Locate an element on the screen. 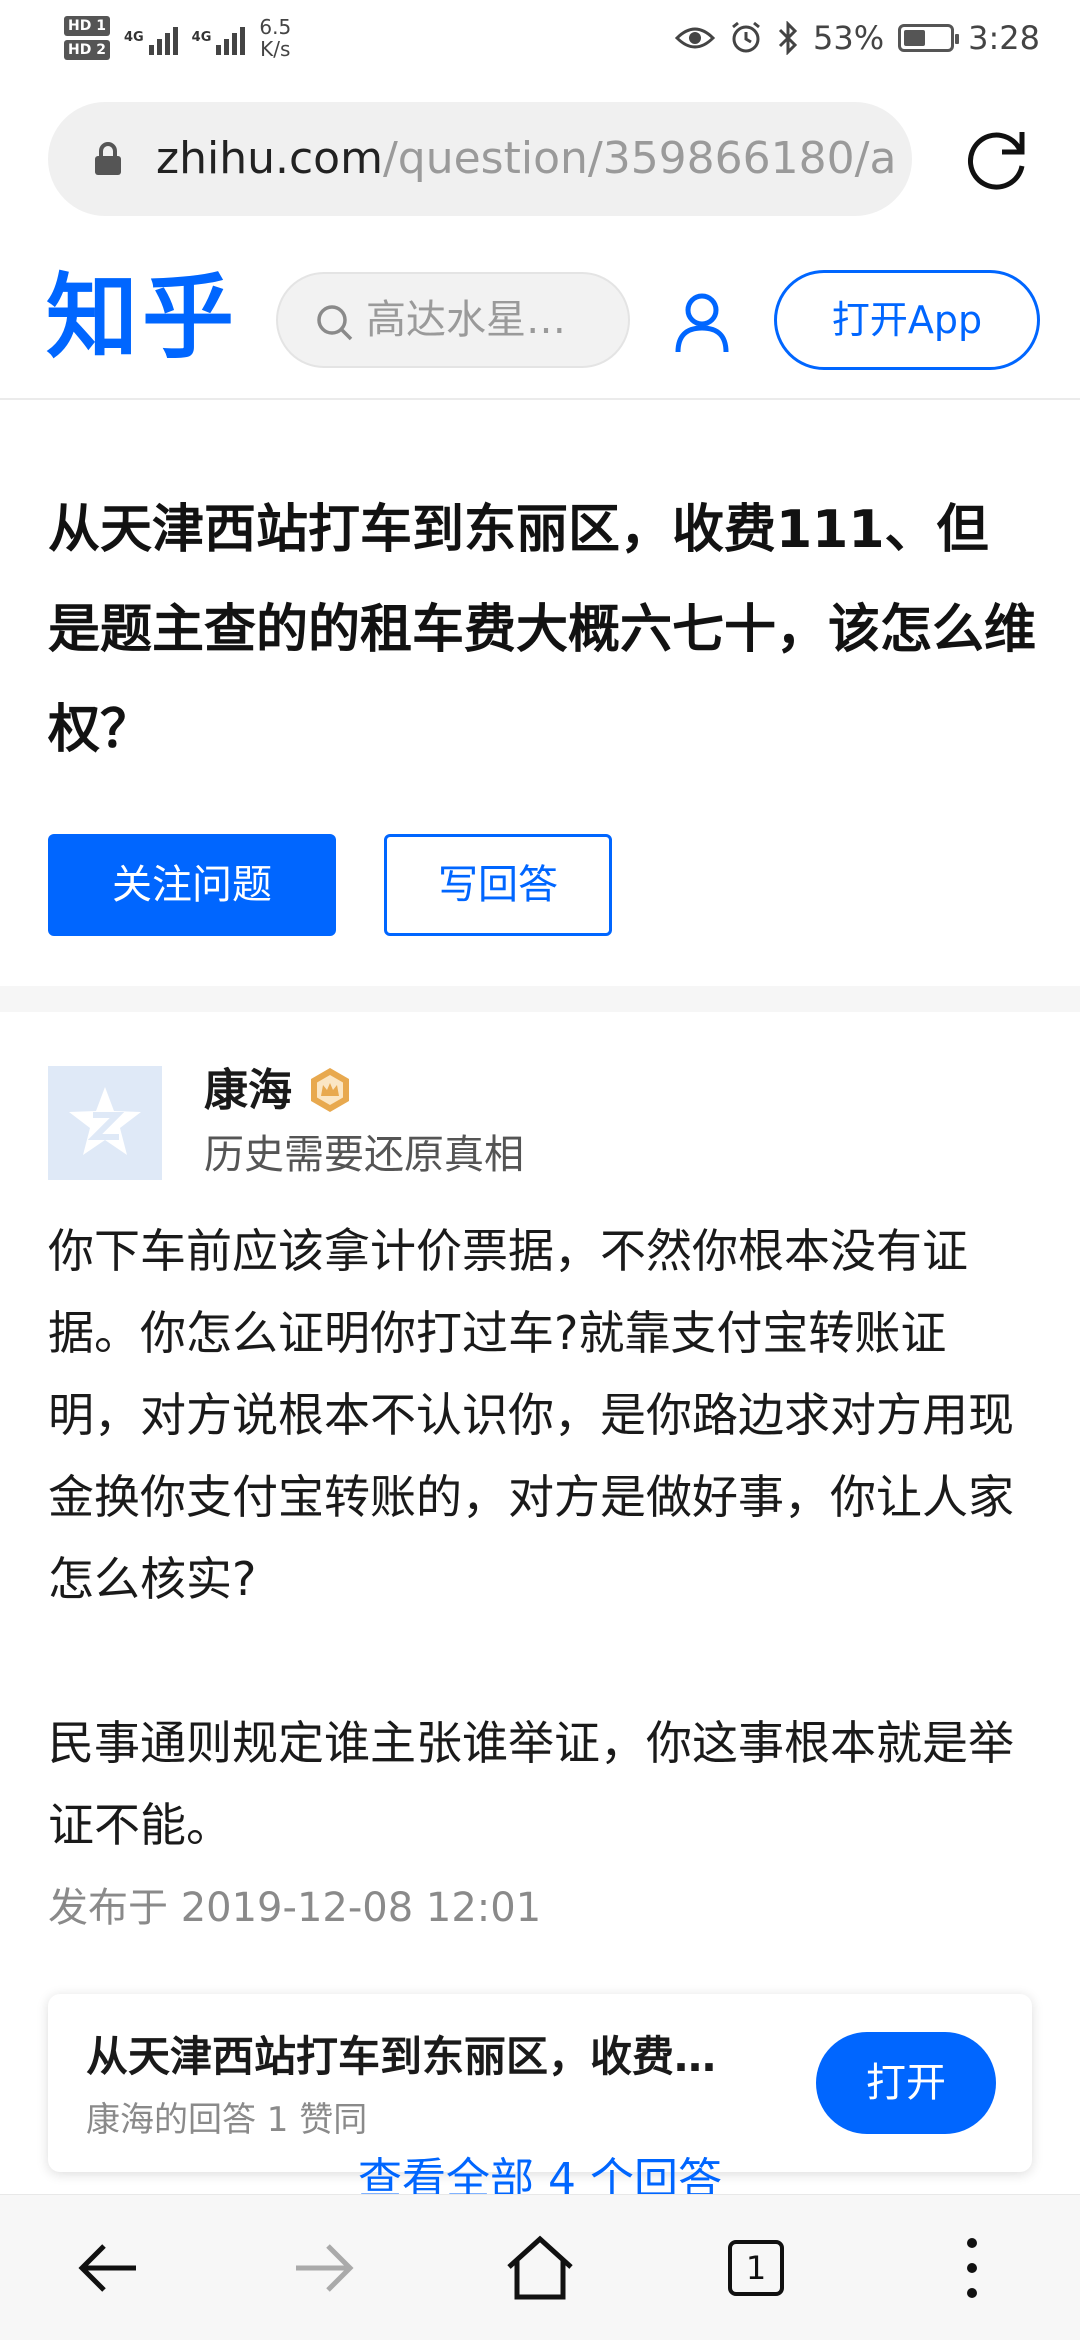  url-path: /question/359866180/a is located at coordinates (639, 158).